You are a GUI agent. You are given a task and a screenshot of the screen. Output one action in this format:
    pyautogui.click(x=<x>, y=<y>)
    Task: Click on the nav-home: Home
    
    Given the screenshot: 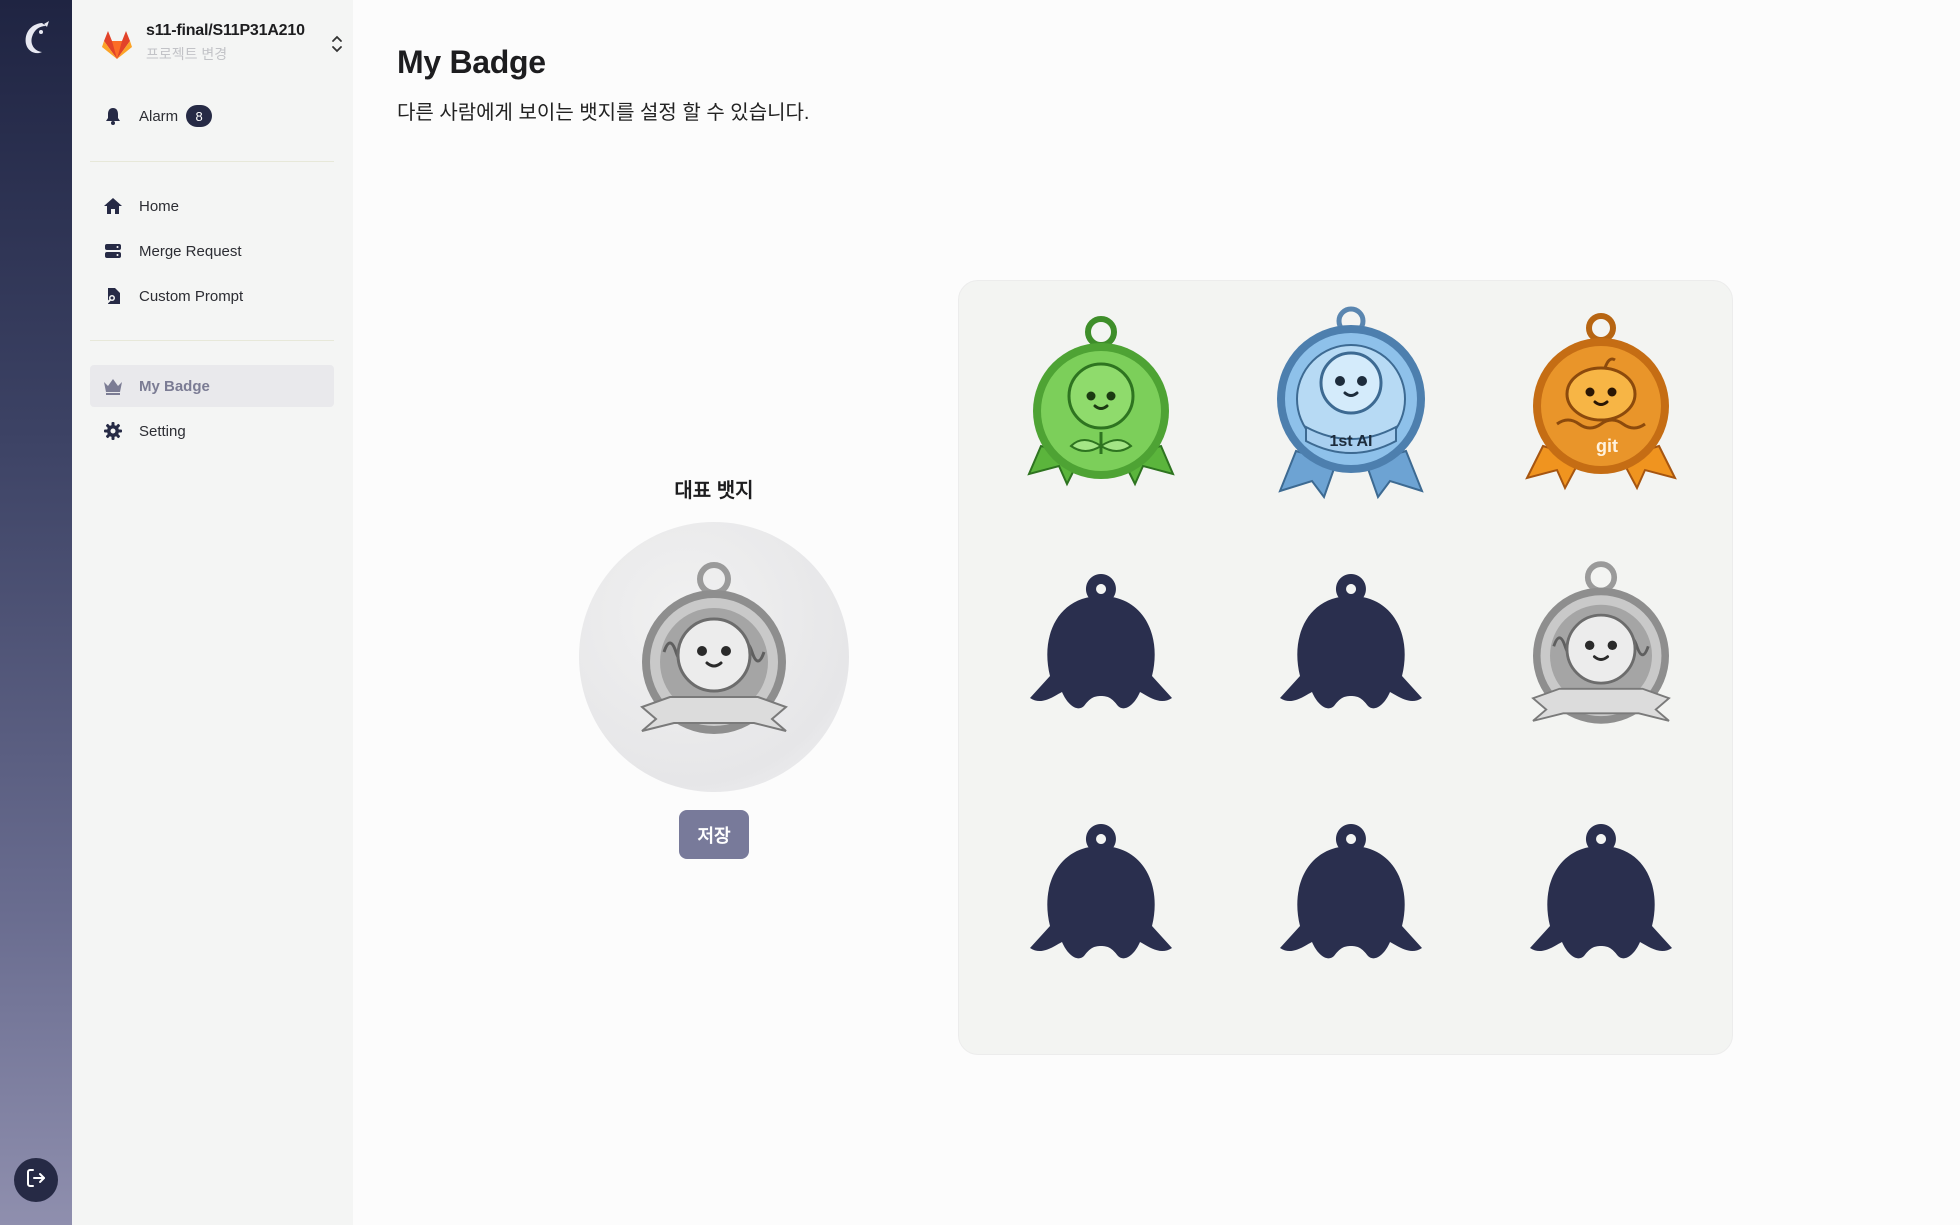 What is the action you would take?
    pyautogui.click(x=212, y=206)
    